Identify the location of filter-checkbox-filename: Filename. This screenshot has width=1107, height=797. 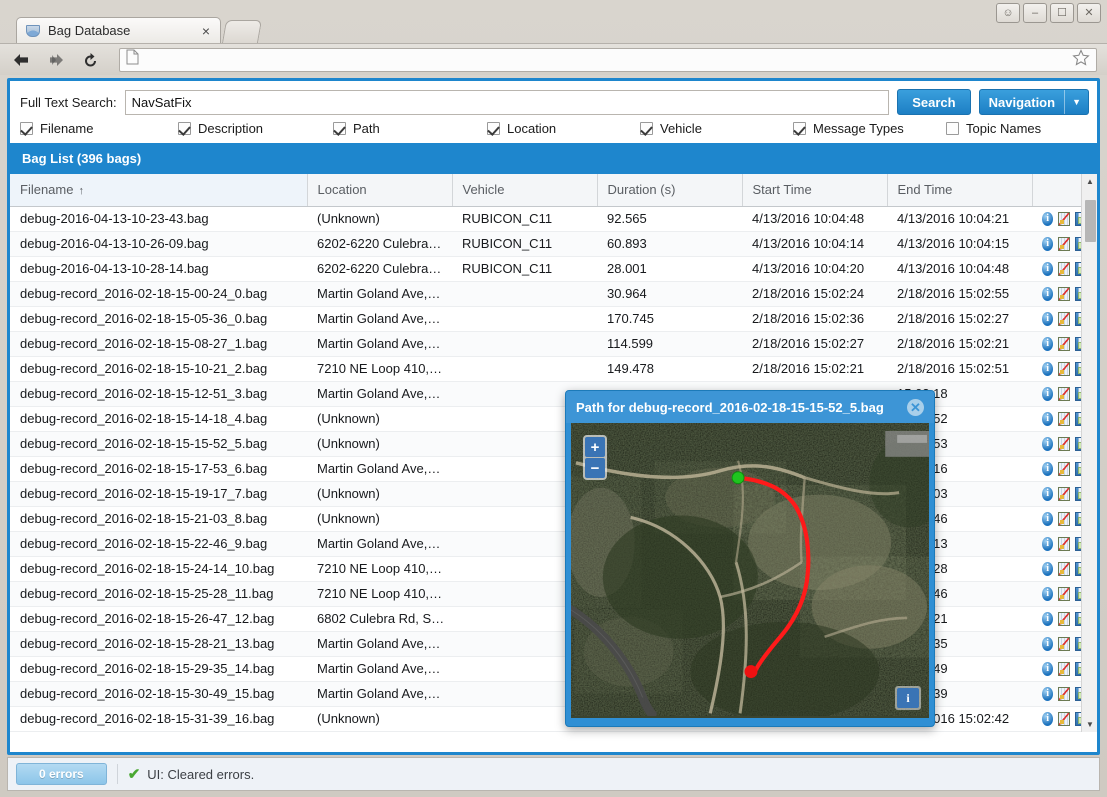
(56, 128).